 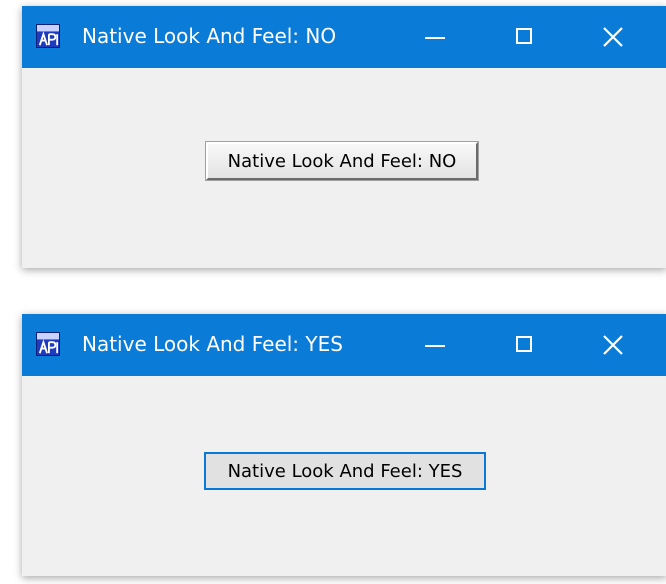 What do you see at coordinates (344, 345) in the screenshot?
I see `title-bar: Native Look And Feel: YES` at bounding box center [344, 345].